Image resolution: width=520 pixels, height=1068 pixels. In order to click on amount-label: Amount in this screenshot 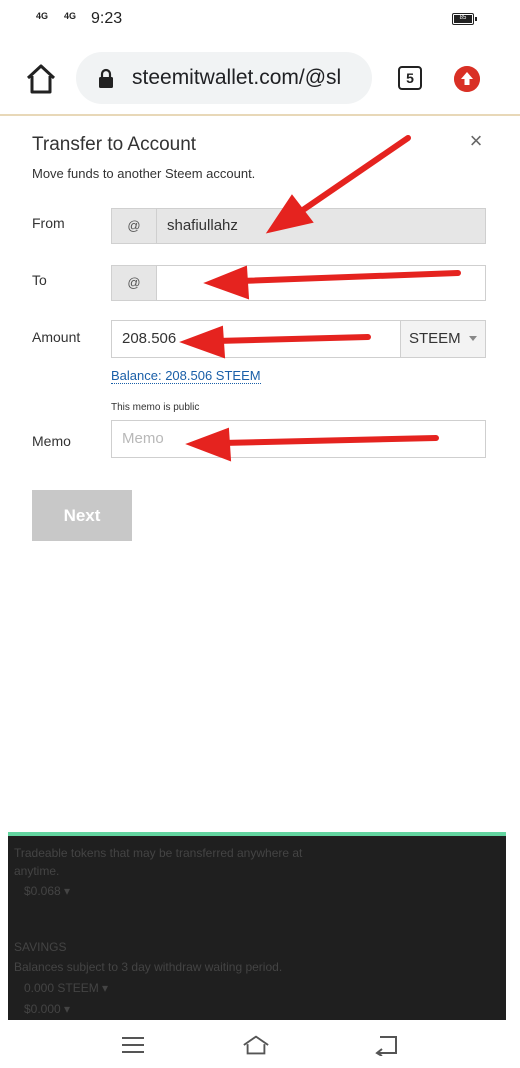, I will do `click(56, 337)`.